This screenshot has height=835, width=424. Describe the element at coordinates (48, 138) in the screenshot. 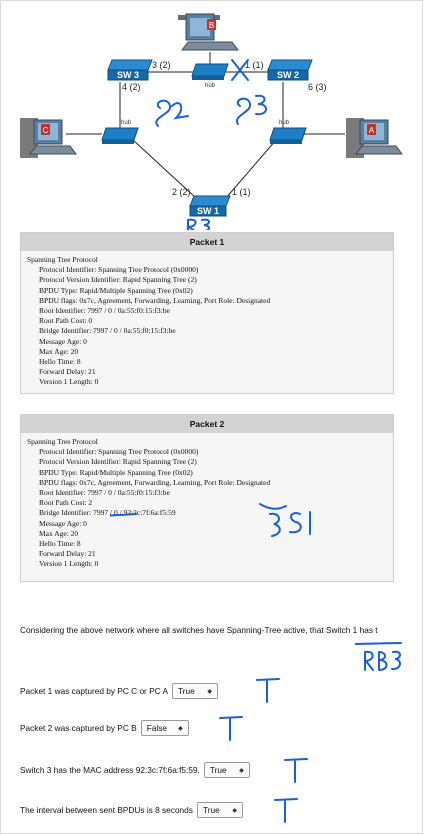

I see `pc-c-icon: C` at that location.